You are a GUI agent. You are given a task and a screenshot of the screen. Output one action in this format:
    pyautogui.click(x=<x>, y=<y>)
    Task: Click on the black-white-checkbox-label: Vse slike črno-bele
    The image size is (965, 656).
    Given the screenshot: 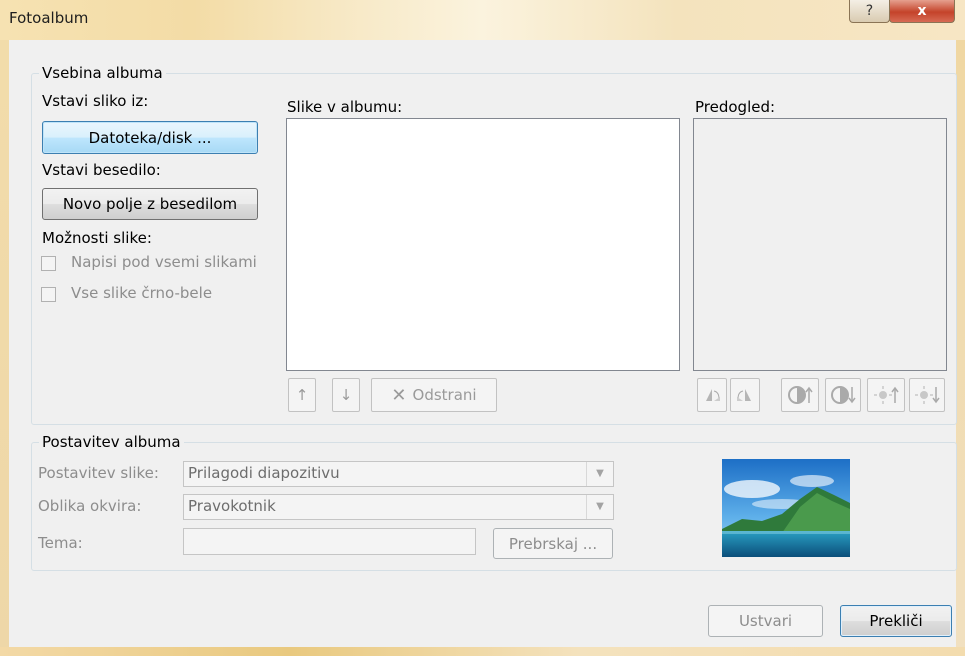 What is the action you would take?
    pyautogui.click(x=142, y=293)
    